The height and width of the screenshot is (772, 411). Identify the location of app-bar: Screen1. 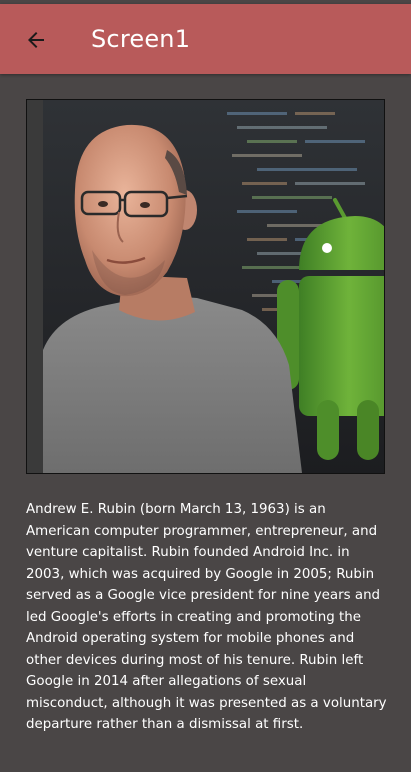
(205, 39).